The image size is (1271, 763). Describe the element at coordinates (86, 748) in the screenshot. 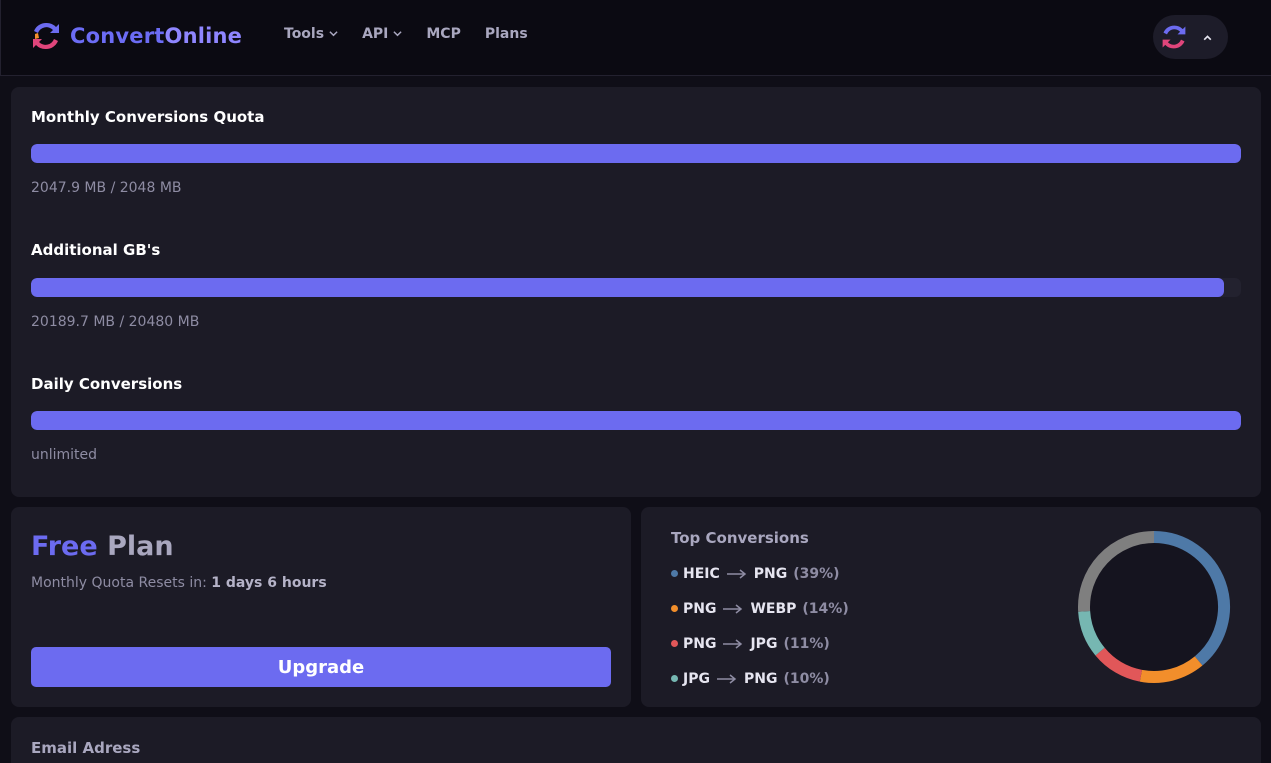

I see `email-label: Email Adress` at that location.